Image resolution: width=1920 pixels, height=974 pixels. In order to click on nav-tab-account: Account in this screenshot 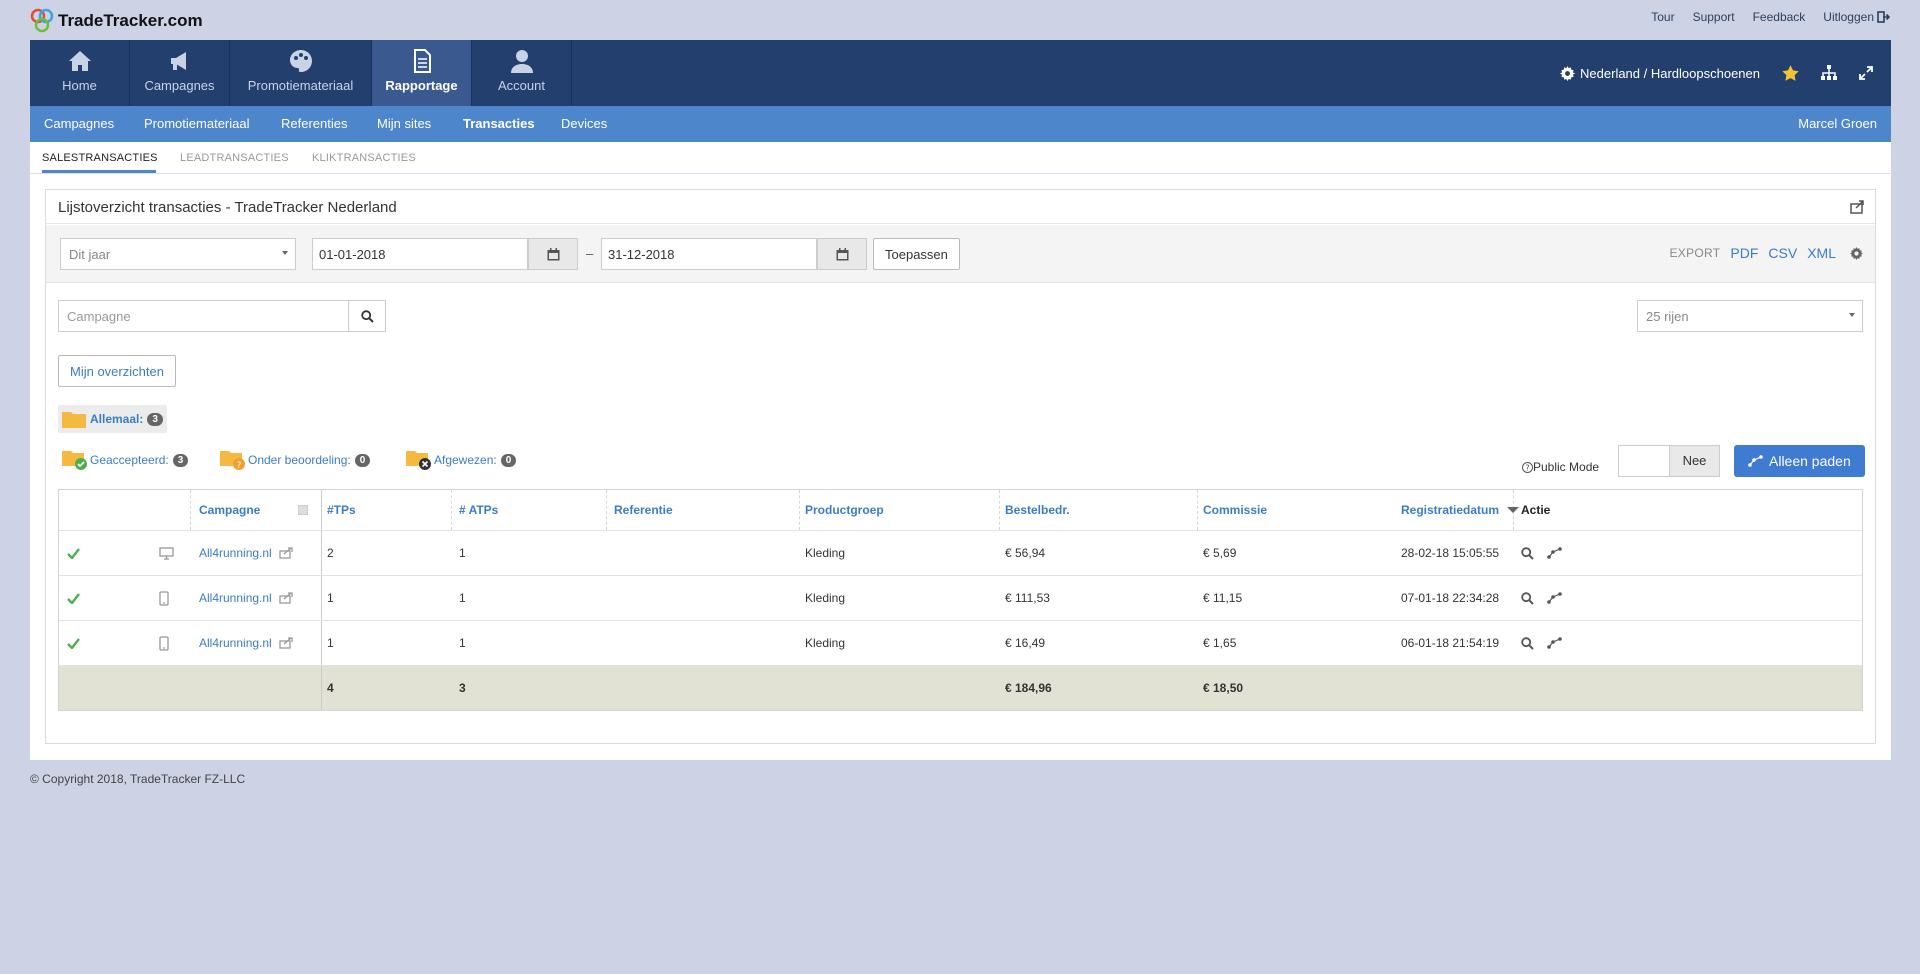, I will do `click(522, 73)`.